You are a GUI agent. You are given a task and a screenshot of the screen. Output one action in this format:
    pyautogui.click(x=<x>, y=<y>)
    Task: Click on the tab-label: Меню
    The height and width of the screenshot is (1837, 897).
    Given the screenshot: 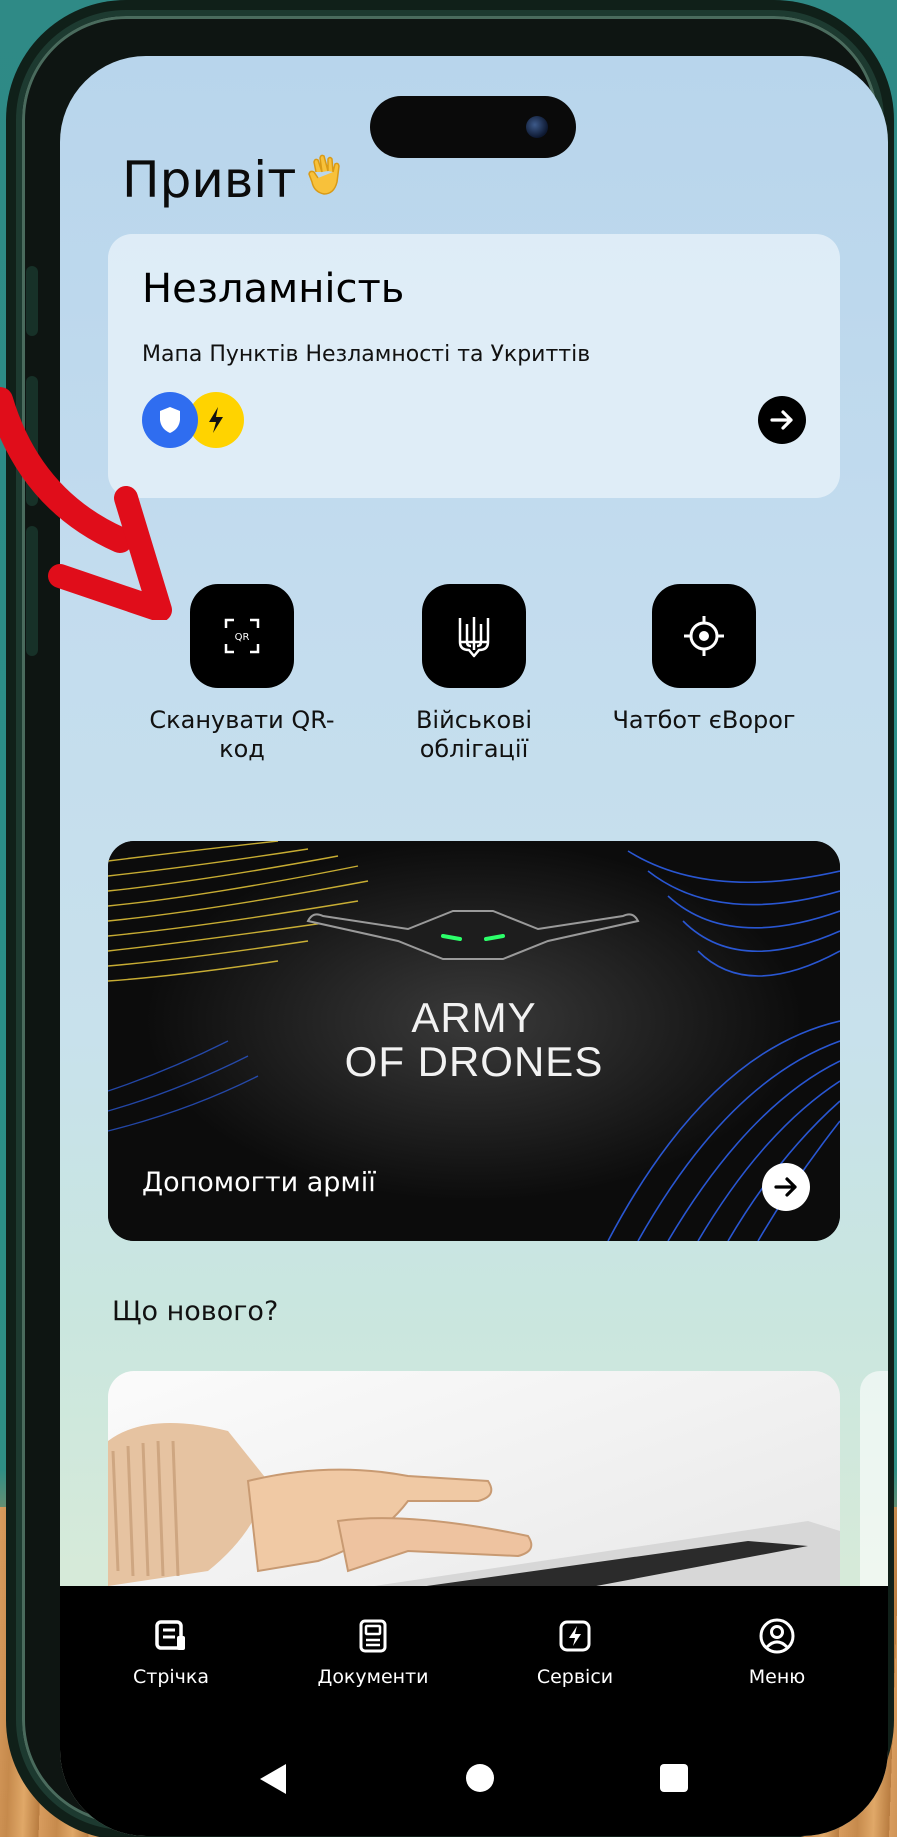 What is the action you would take?
    pyautogui.click(x=777, y=1677)
    